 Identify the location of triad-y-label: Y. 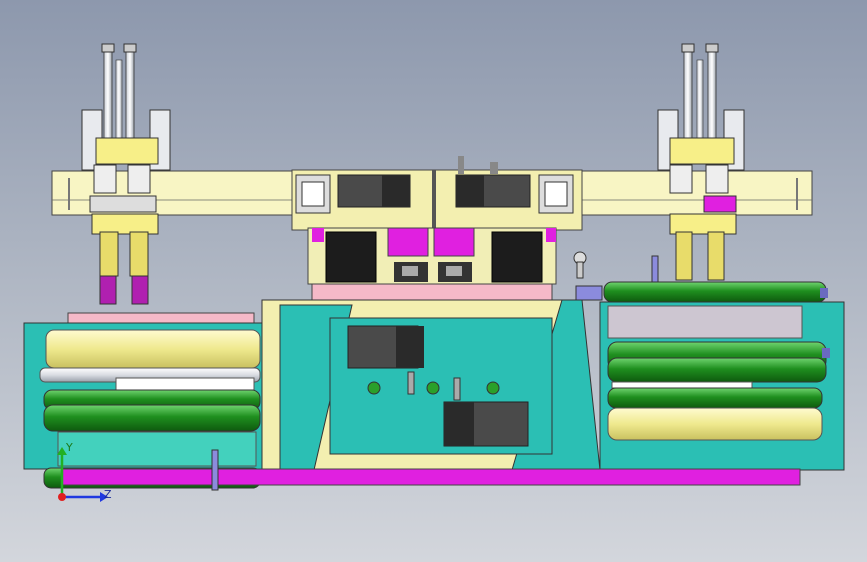
(69, 447).